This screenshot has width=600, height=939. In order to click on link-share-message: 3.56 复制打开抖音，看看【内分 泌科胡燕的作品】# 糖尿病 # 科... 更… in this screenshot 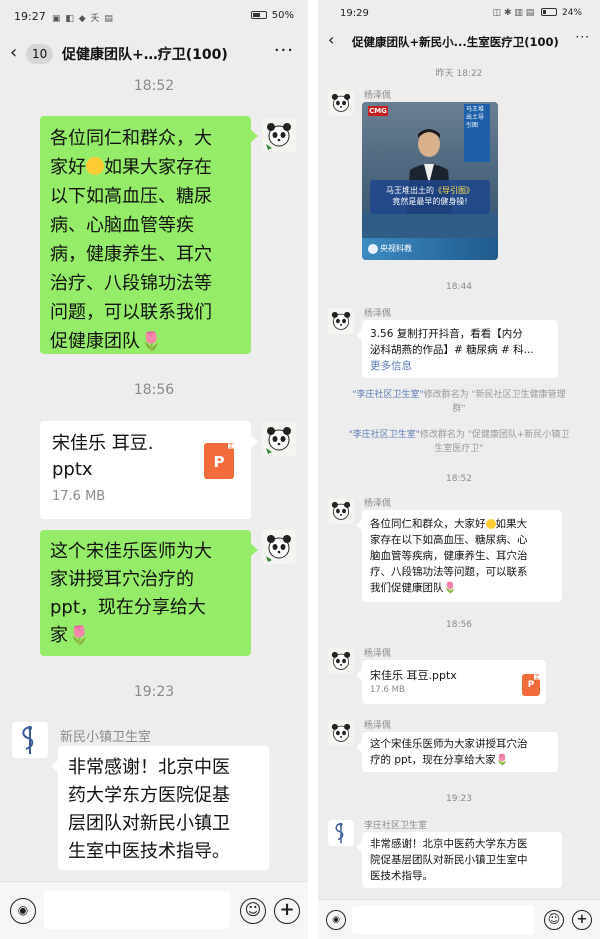, I will do `click(460, 349)`.